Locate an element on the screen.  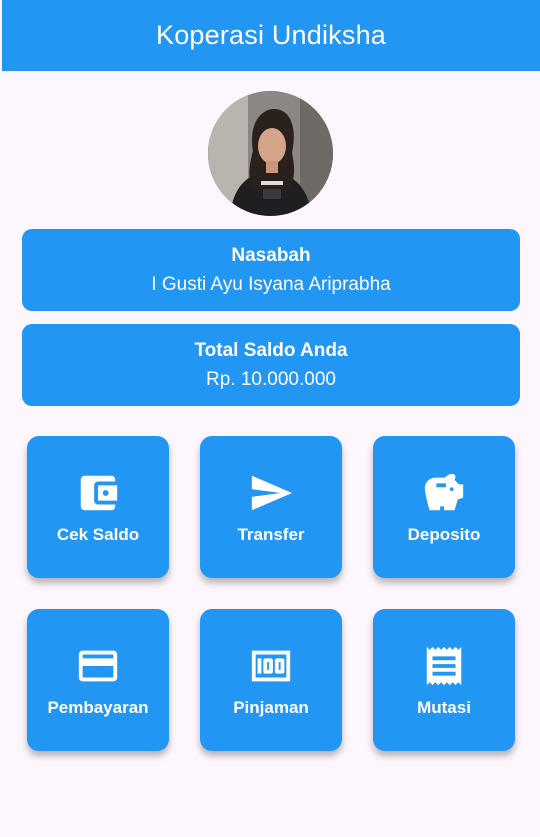
pinjaman-label: Pinjaman is located at coordinates (271, 707).